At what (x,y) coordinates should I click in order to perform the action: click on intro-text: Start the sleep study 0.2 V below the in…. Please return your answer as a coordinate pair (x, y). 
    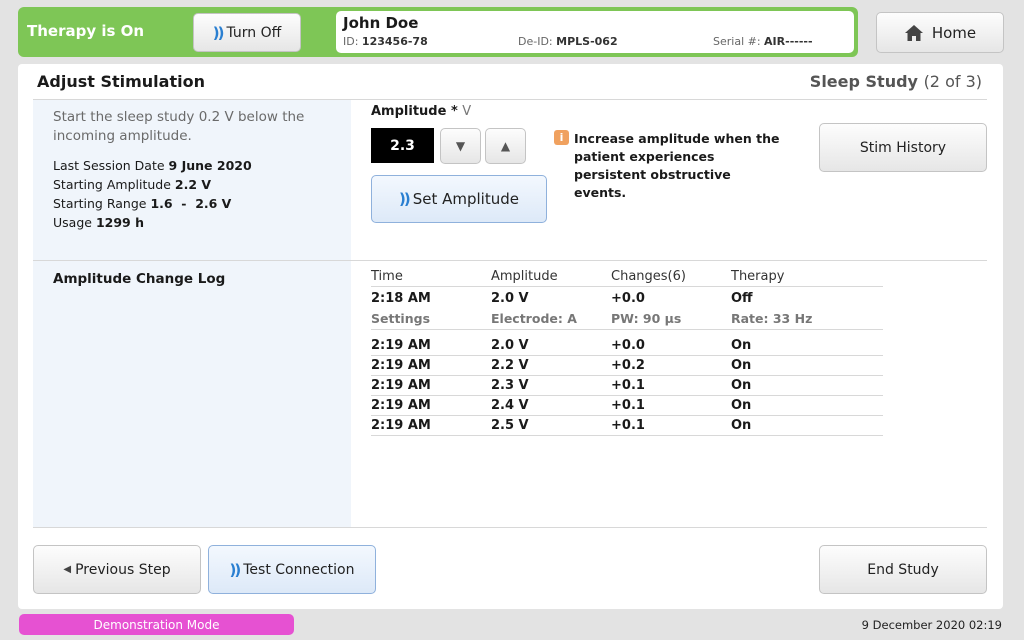
    Looking at the image, I should click on (179, 126).